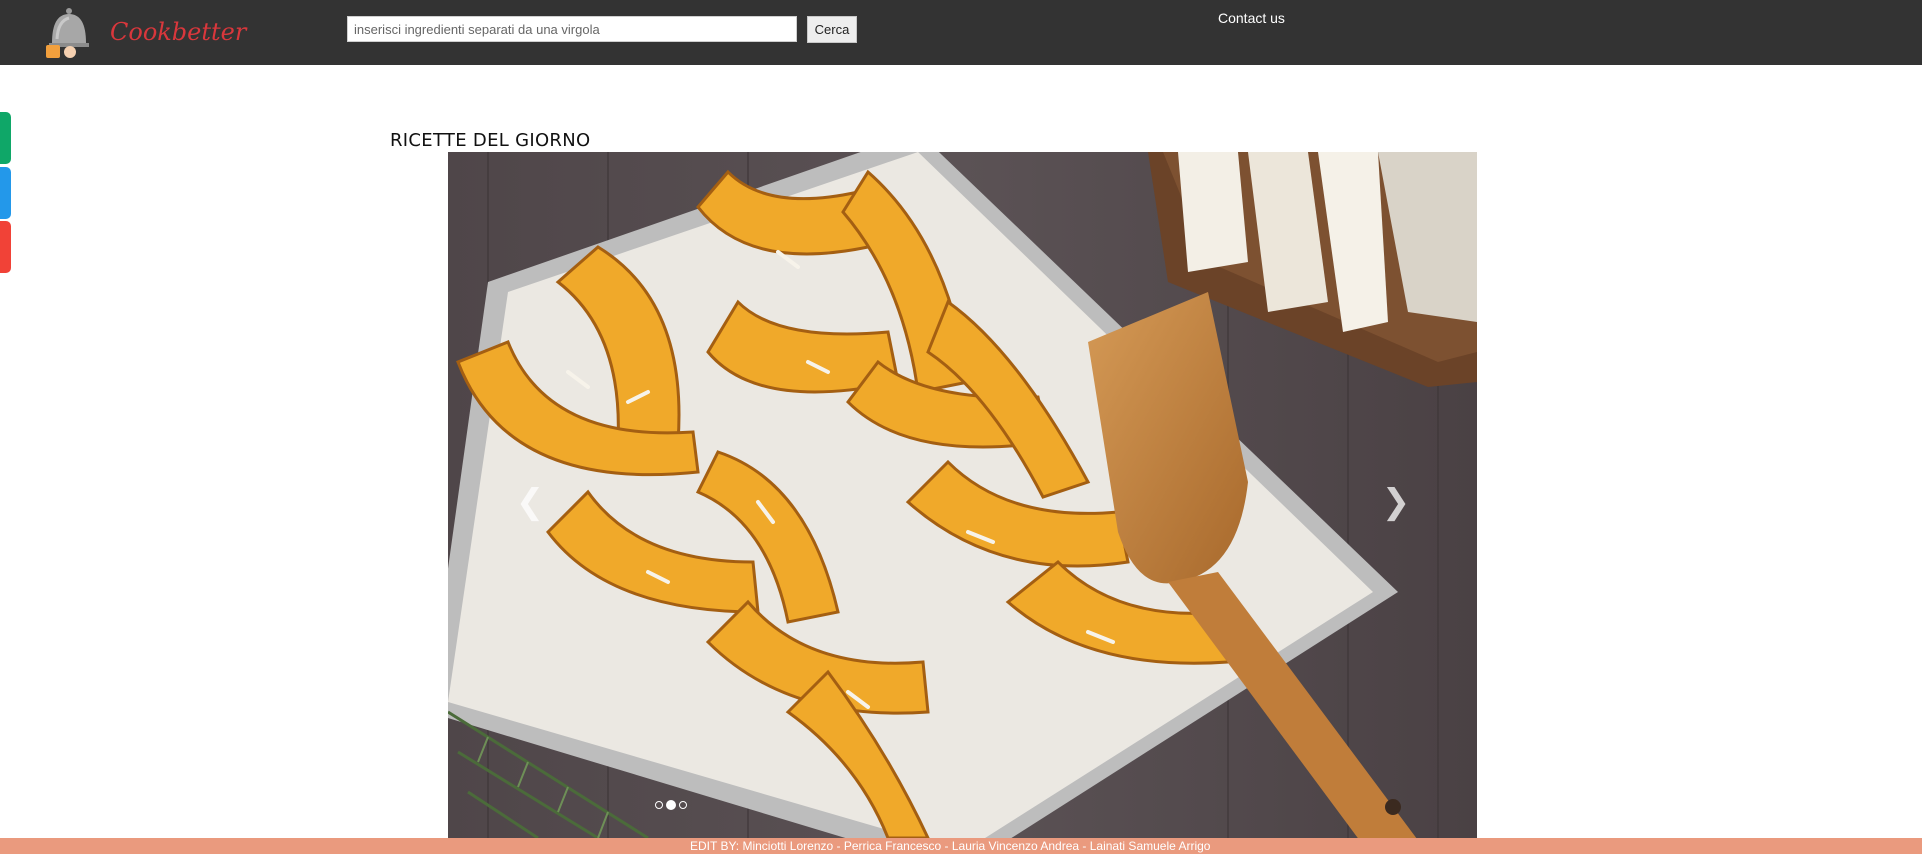  What do you see at coordinates (961, 32) in the screenshot?
I see `header-bar: Cookbetter Cerca Contact us` at bounding box center [961, 32].